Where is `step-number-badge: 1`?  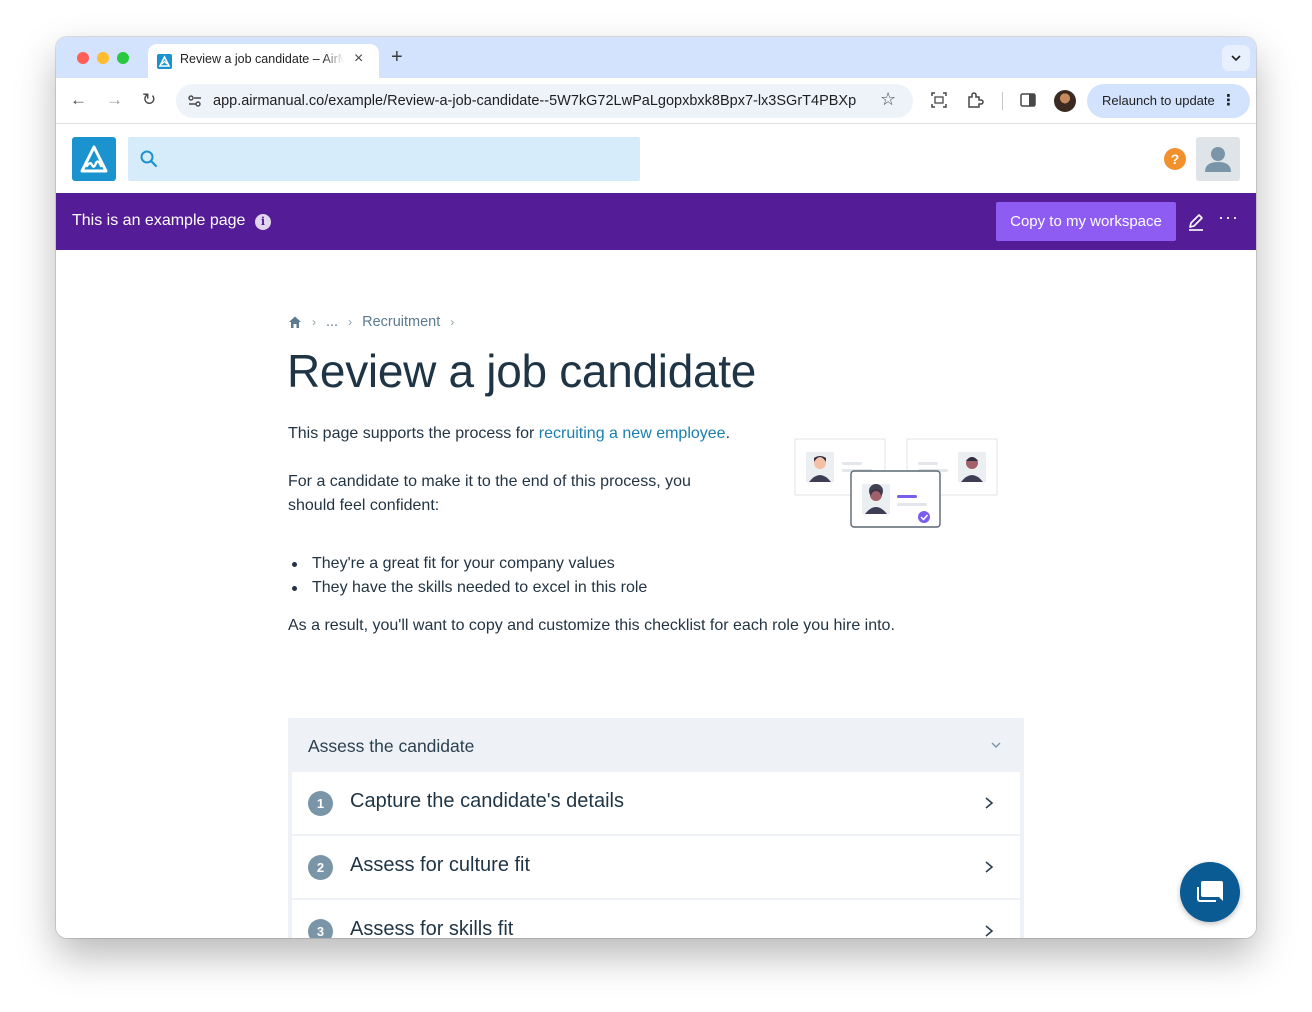 step-number-badge: 1 is located at coordinates (320, 803).